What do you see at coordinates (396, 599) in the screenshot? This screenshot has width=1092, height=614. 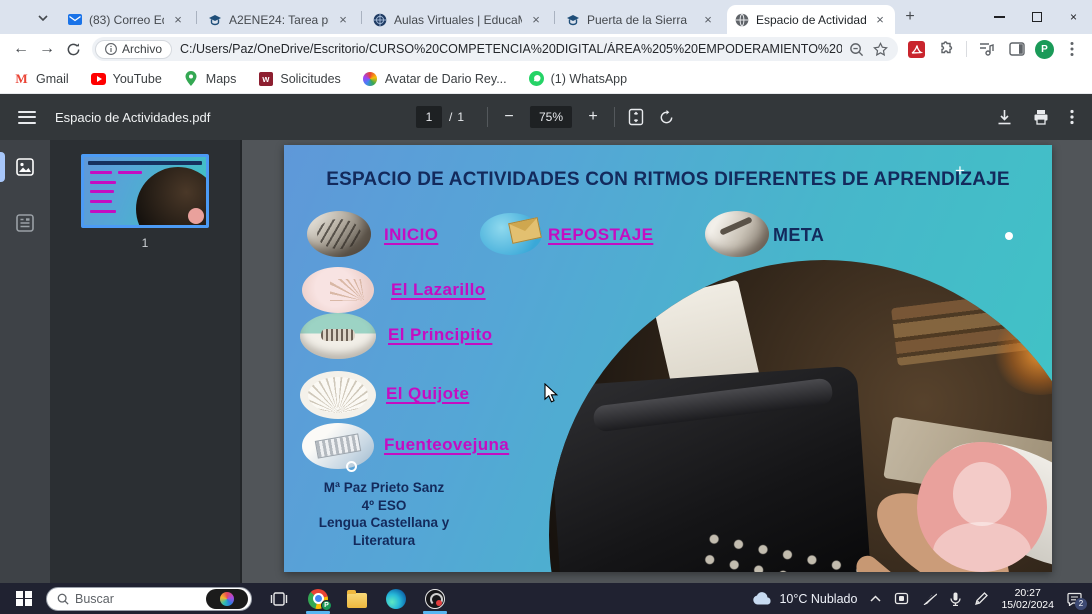 I see `edge-icon` at bounding box center [396, 599].